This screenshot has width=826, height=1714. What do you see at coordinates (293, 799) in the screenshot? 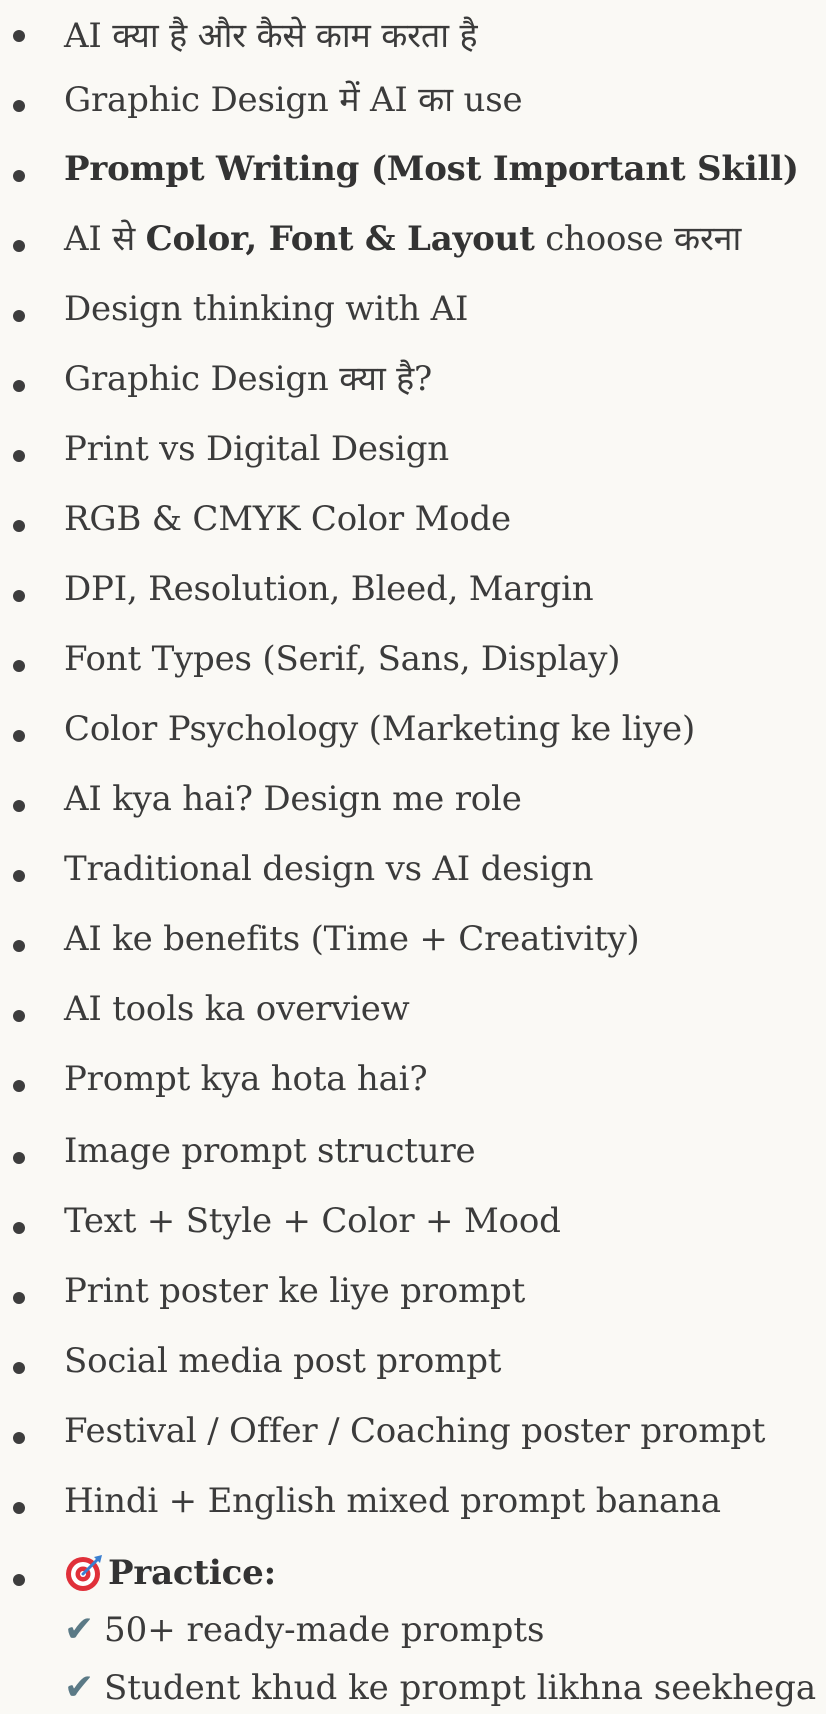
I see `list-item-text: AI kya hai? Design me role` at bounding box center [293, 799].